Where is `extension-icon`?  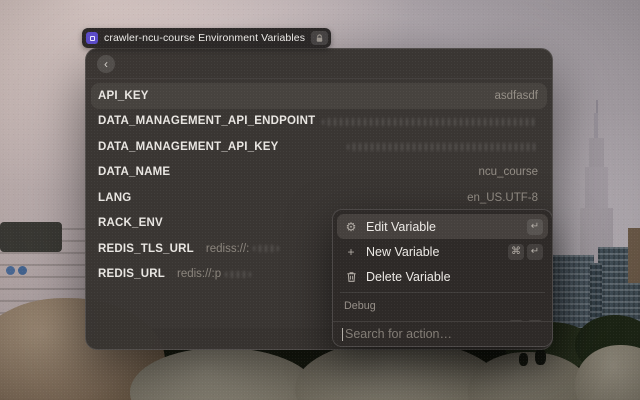 extension-icon is located at coordinates (92, 38).